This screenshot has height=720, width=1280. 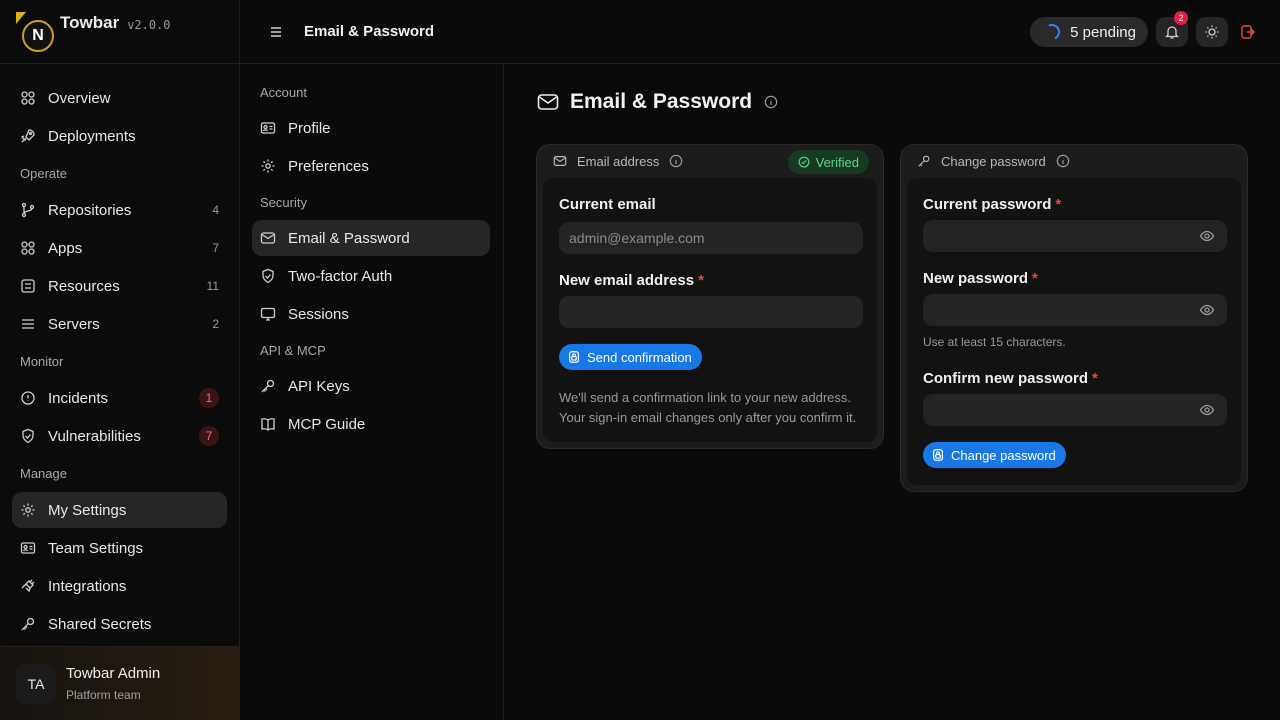 What do you see at coordinates (276, 32) in the screenshot?
I see `menu-icon` at bounding box center [276, 32].